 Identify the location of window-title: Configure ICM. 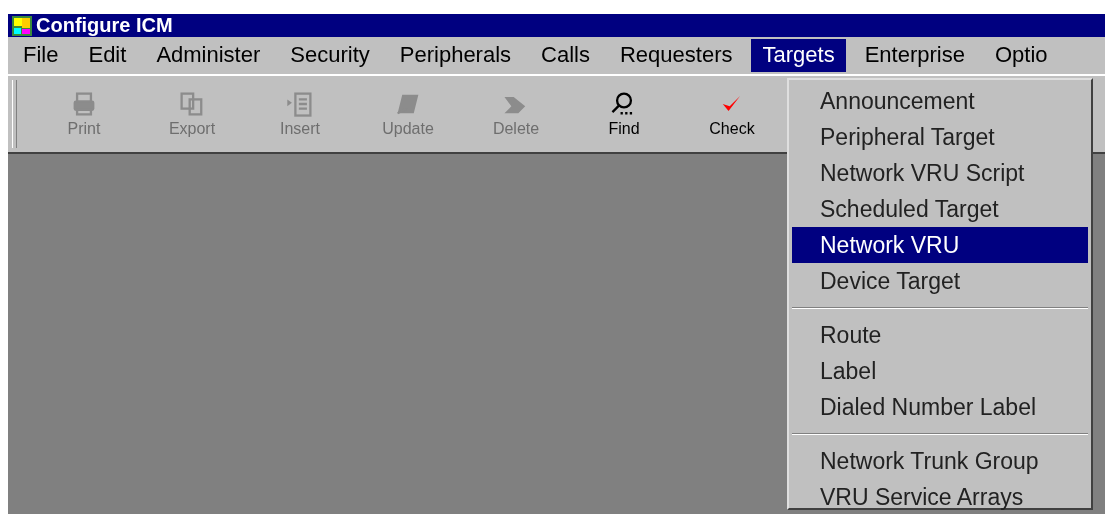
(104, 25).